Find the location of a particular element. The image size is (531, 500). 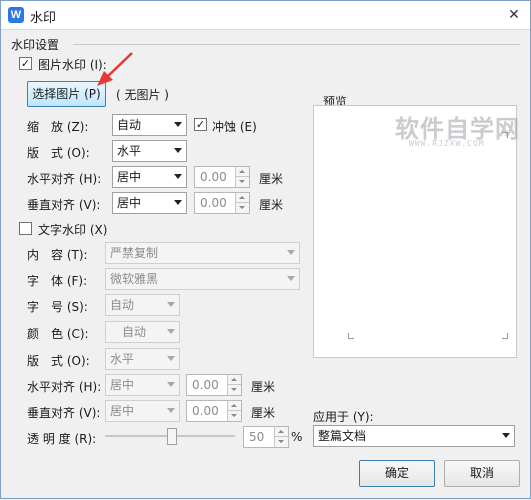

annotation-arrow-icon is located at coordinates (115, 69).